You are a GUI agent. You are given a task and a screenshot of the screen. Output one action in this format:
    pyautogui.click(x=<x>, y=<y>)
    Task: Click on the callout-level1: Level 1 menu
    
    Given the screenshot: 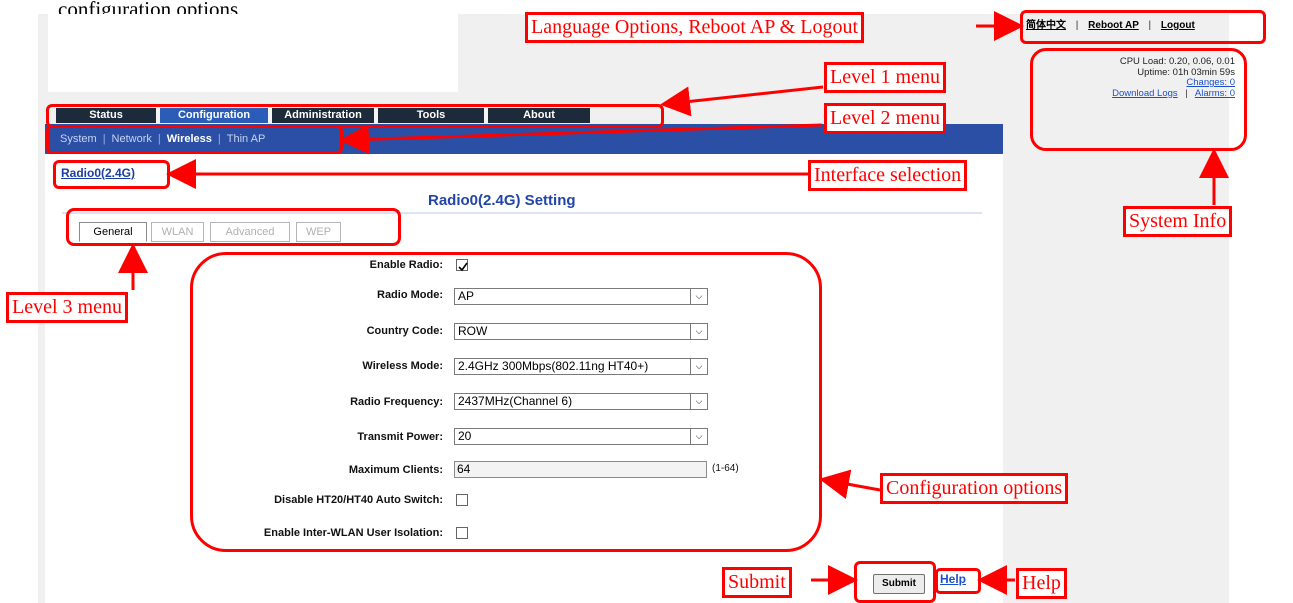 What is the action you would take?
    pyautogui.click(x=885, y=77)
    